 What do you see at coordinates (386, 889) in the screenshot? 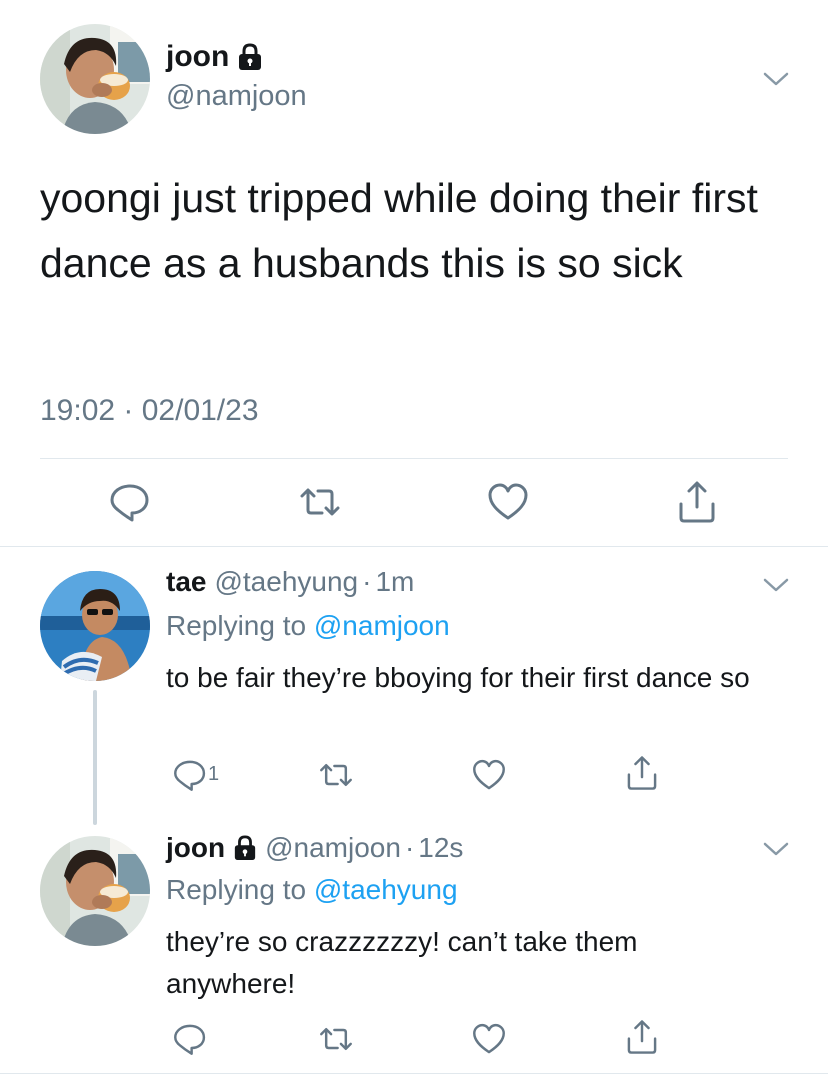
I see `replying-to-mention: @taehyung` at bounding box center [386, 889].